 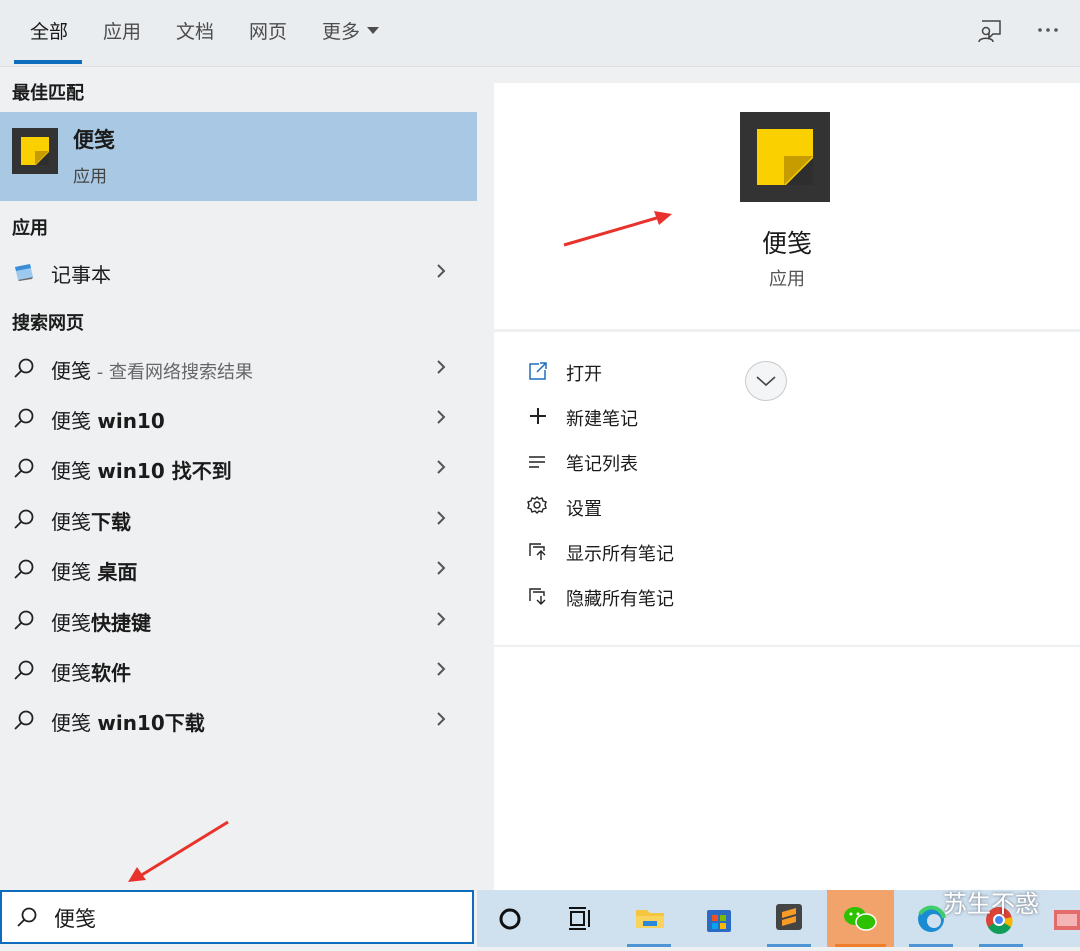 What do you see at coordinates (24, 272) in the screenshot?
I see `notepad-icon` at bounding box center [24, 272].